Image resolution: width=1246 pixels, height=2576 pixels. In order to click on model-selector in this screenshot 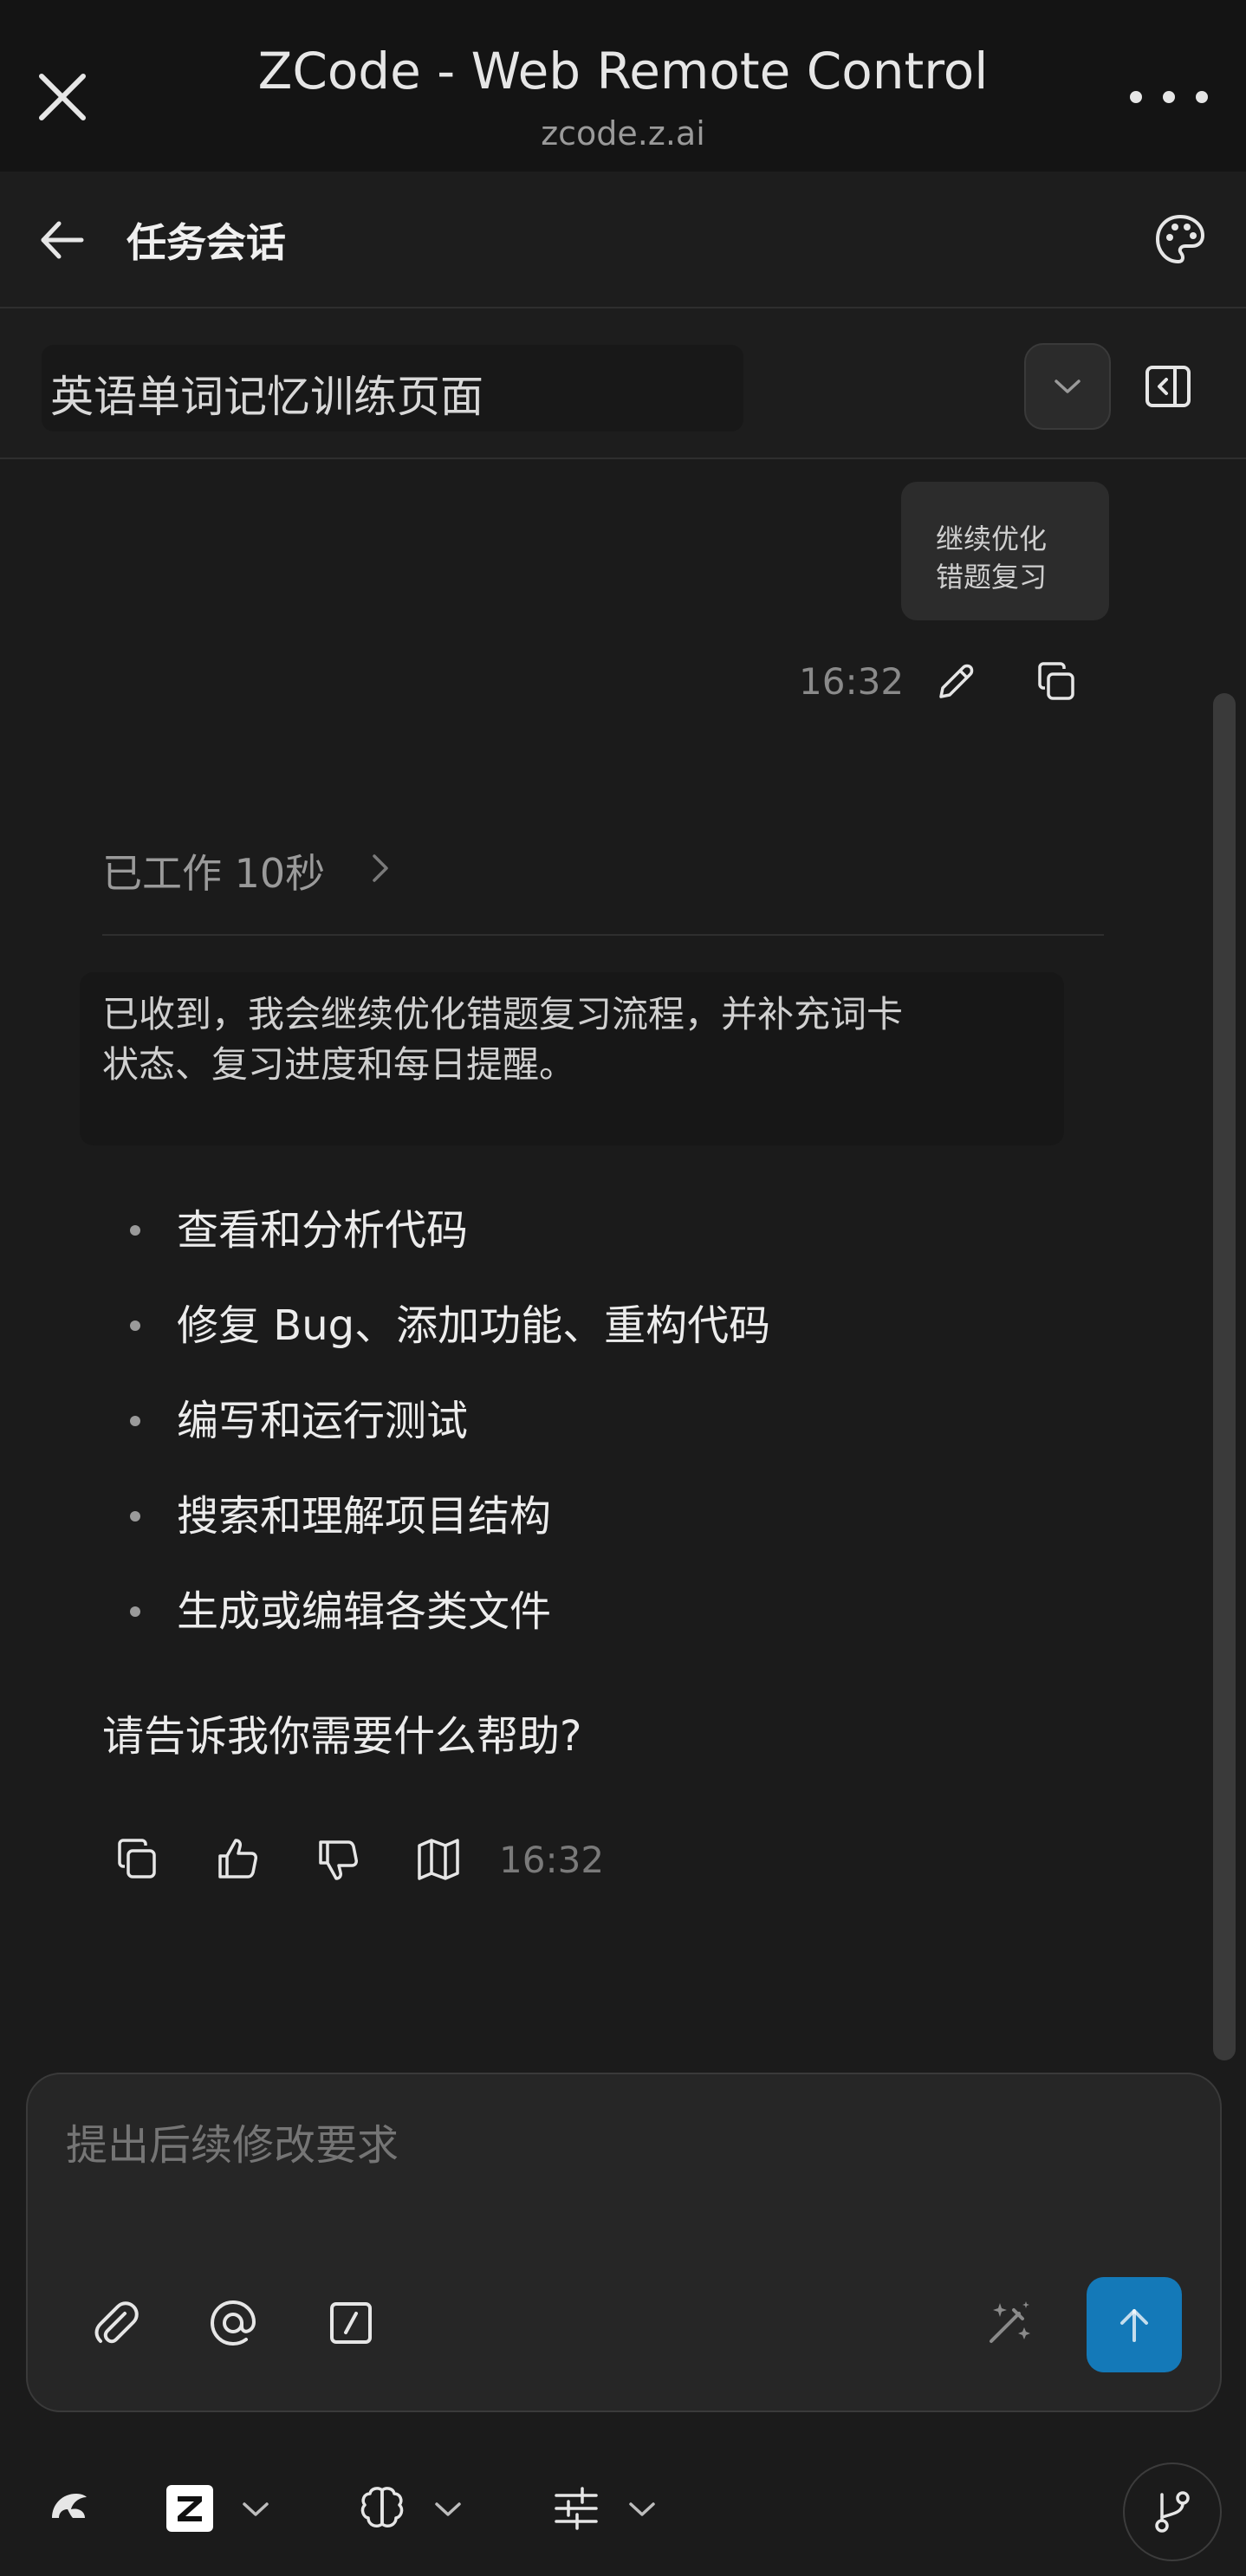, I will do `click(221, 2509)`.